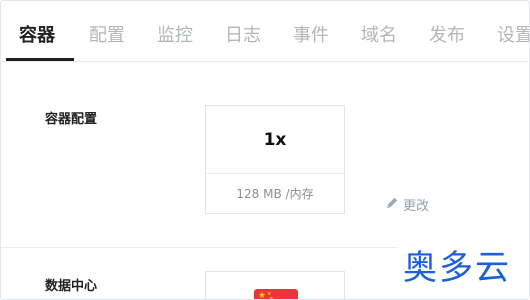 The width and height of the screenshot is (530, 300). I want to click on tab-events: 事件, so click(311, 36).